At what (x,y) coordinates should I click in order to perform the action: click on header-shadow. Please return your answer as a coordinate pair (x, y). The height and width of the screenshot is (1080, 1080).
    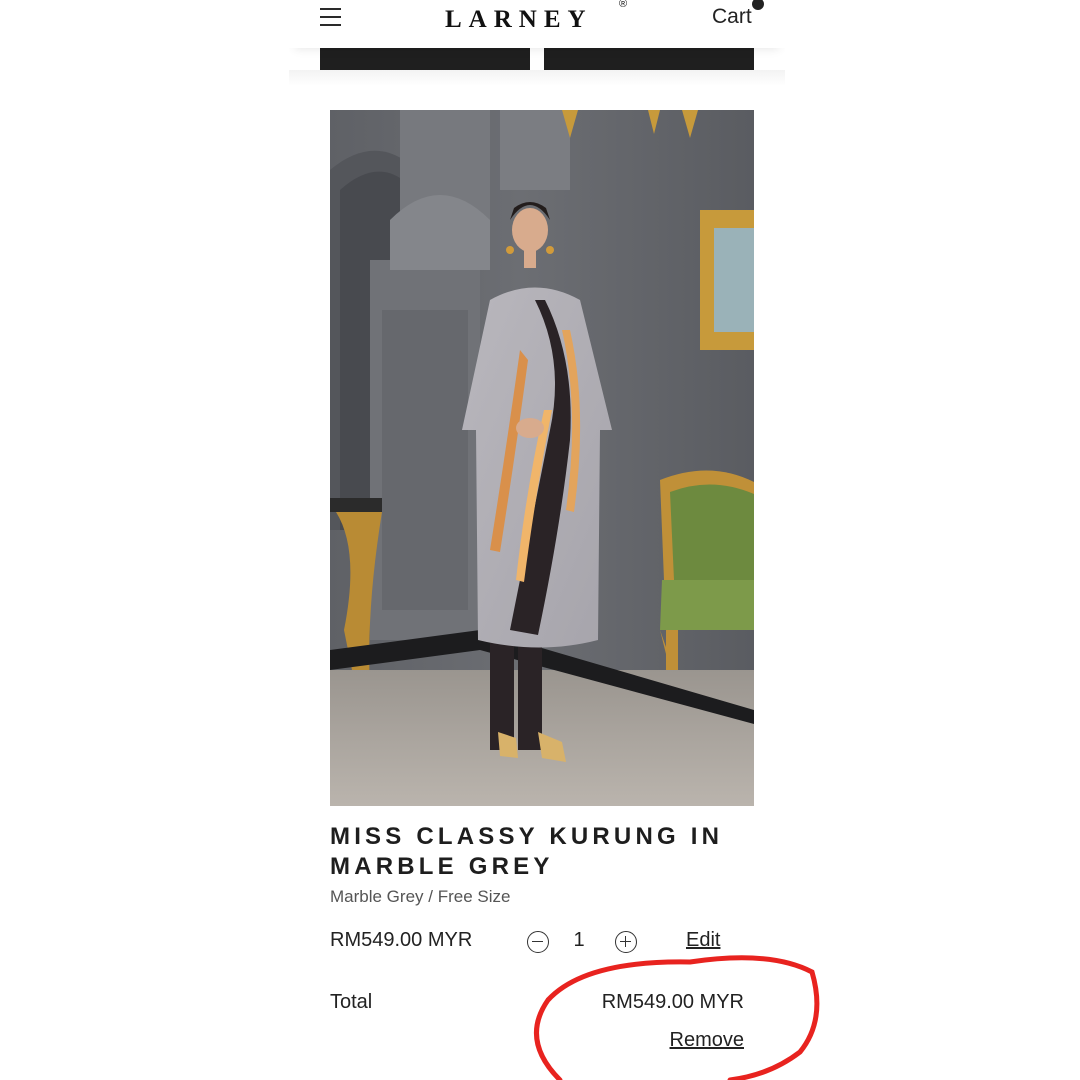
    Looking at the image, I should click on (537, 78).